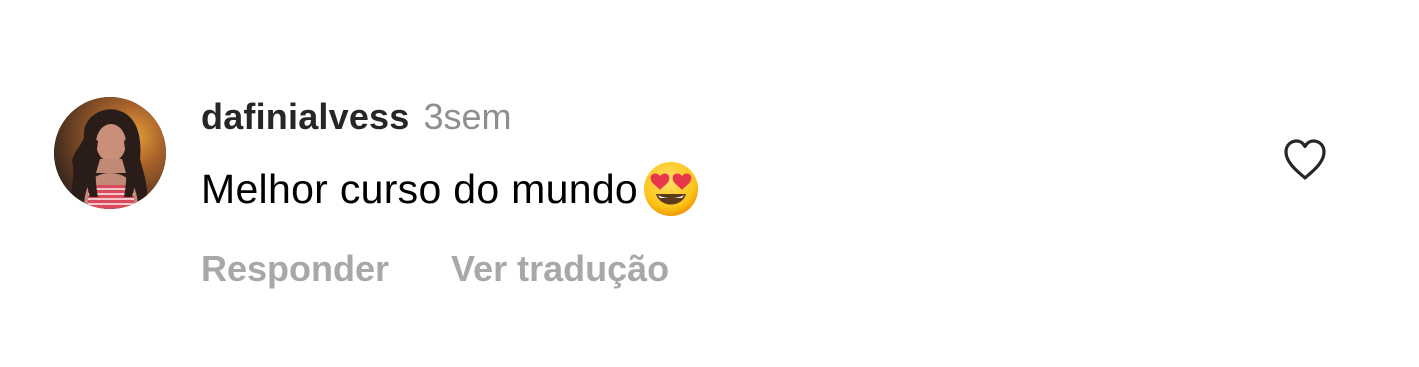 The width and height of the screenshot is (1419, 367). I want to click on comment-actions: Responder Ver tradução, so click(435, 269).